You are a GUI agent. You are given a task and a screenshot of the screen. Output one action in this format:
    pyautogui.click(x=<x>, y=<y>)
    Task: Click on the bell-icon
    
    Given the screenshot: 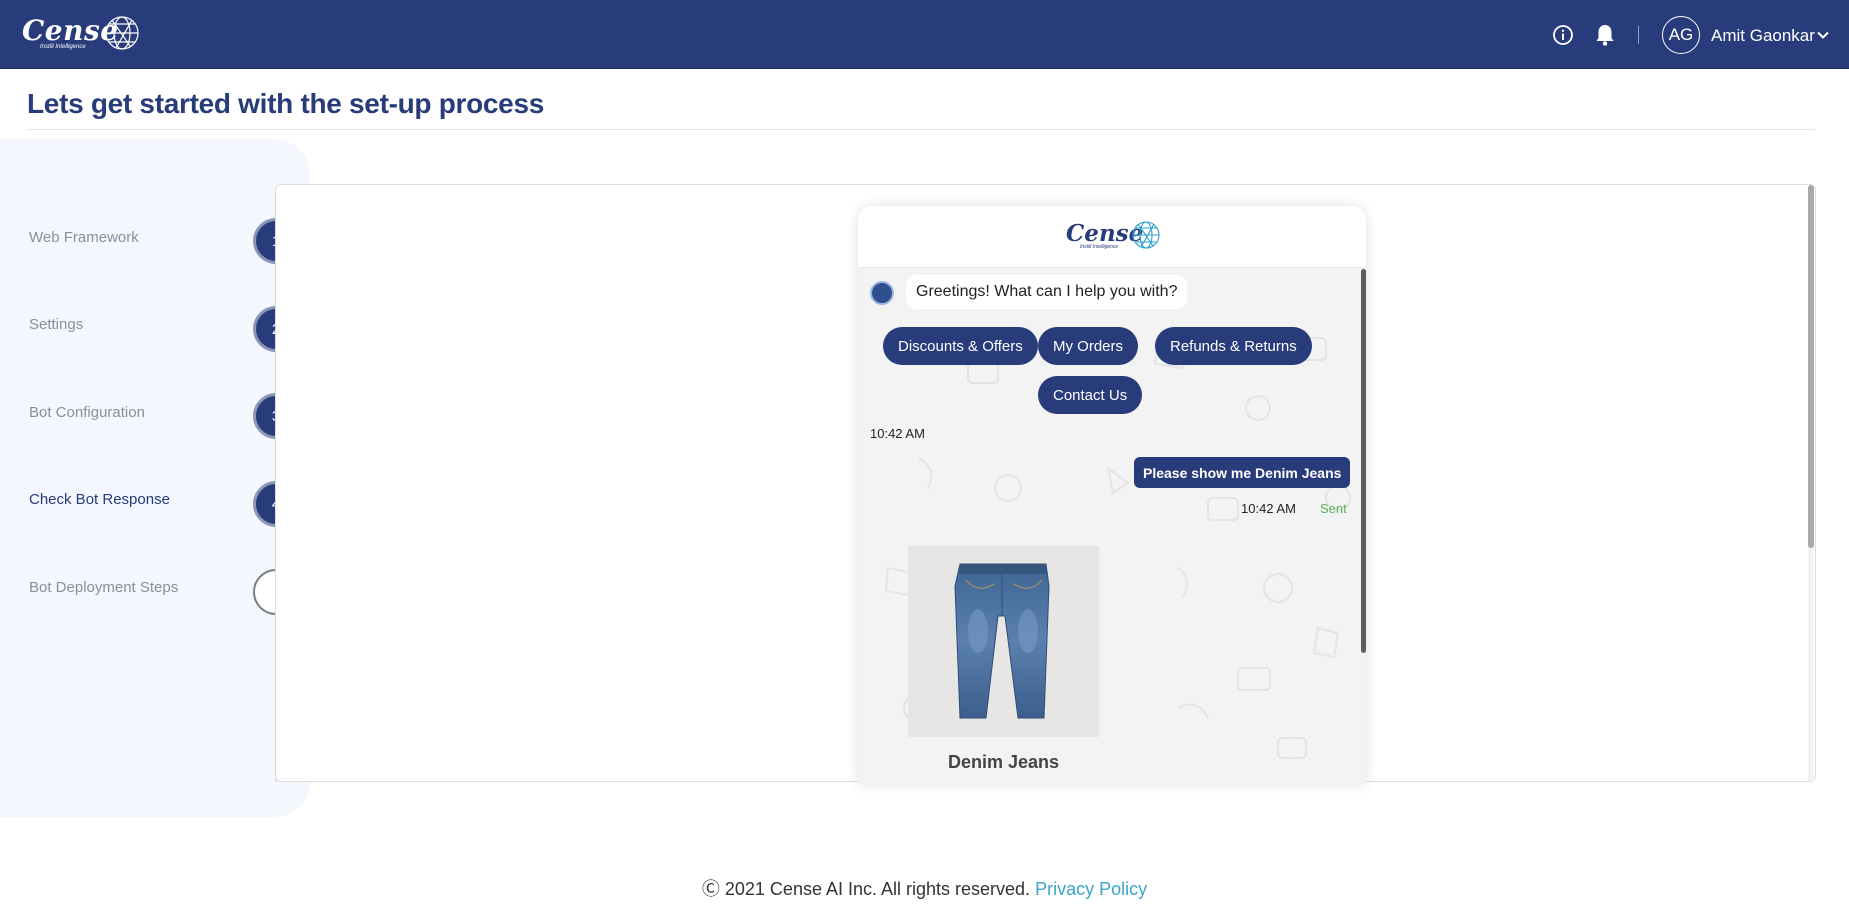 What is the action you would take?
    pyautogui.click(x=1605, y=35)
    